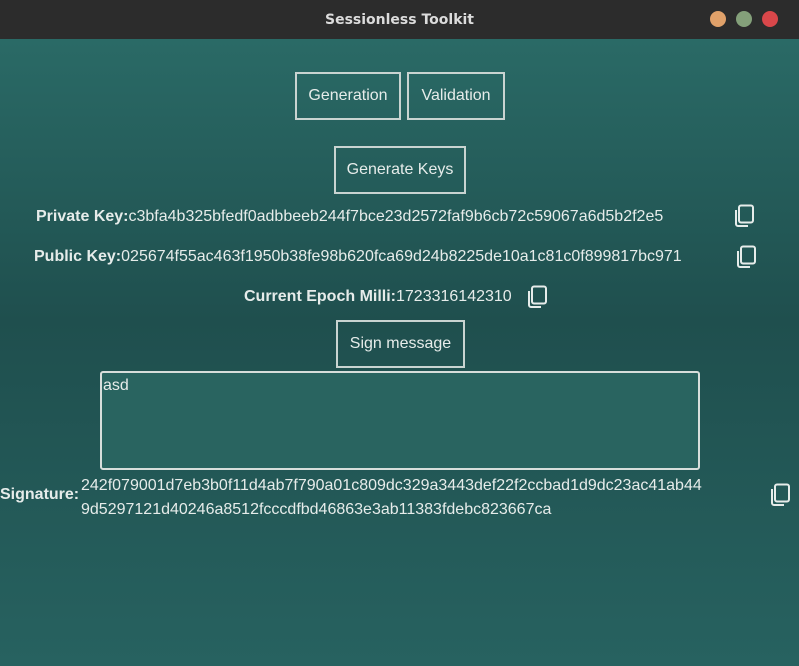 This screenshot has height=666, width=799. I want to click on signature-label: Signature:, so click(40, 494).